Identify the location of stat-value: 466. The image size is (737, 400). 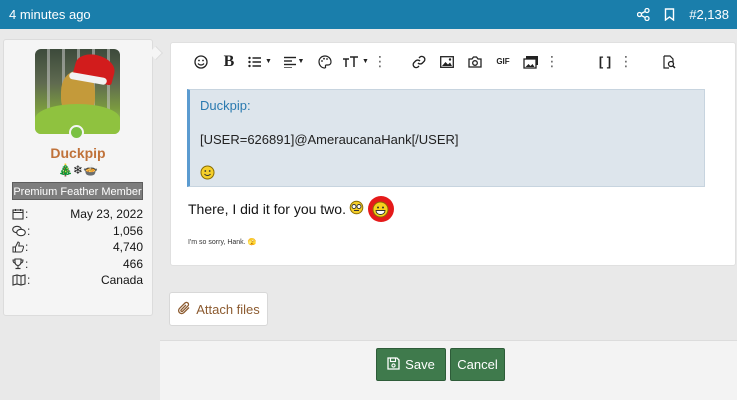
(132, 263).